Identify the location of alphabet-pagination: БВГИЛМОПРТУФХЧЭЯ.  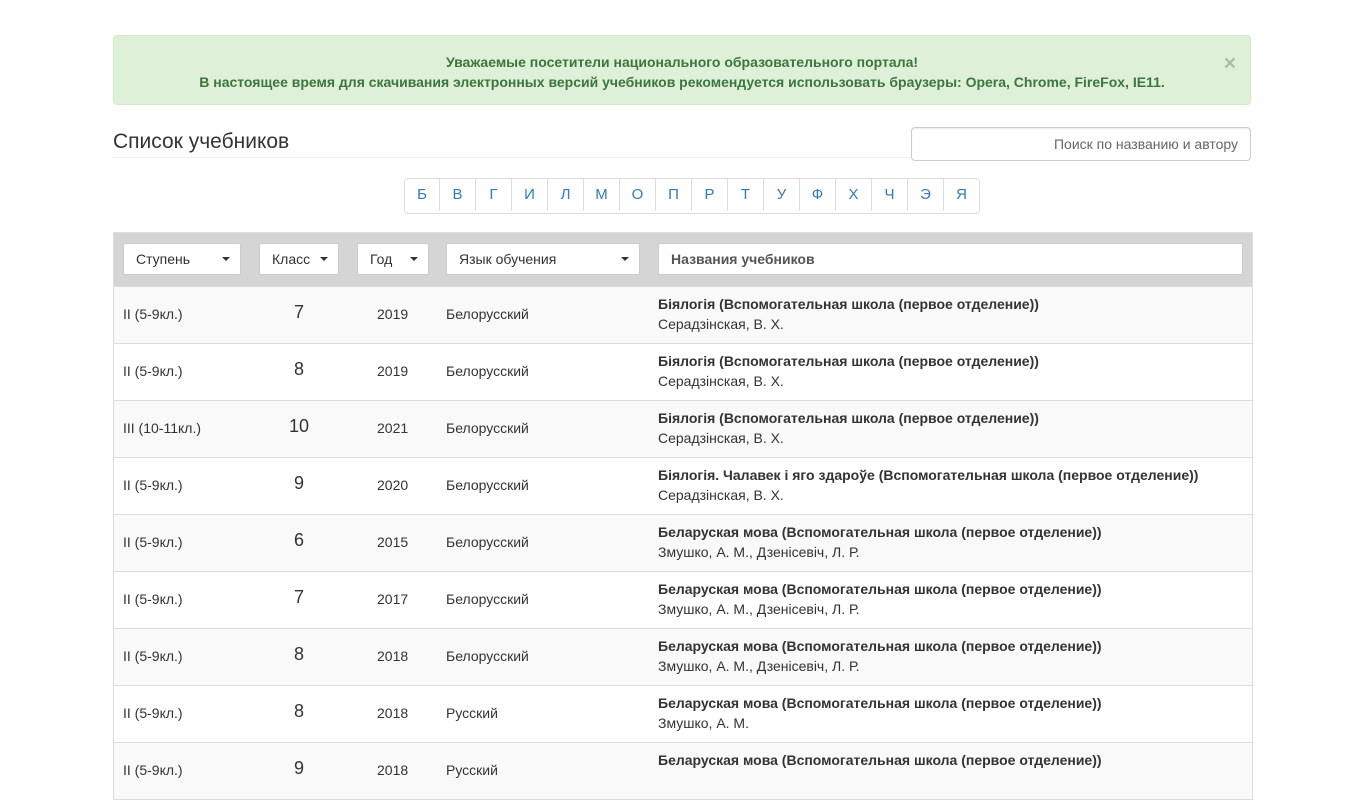
(692, 196).